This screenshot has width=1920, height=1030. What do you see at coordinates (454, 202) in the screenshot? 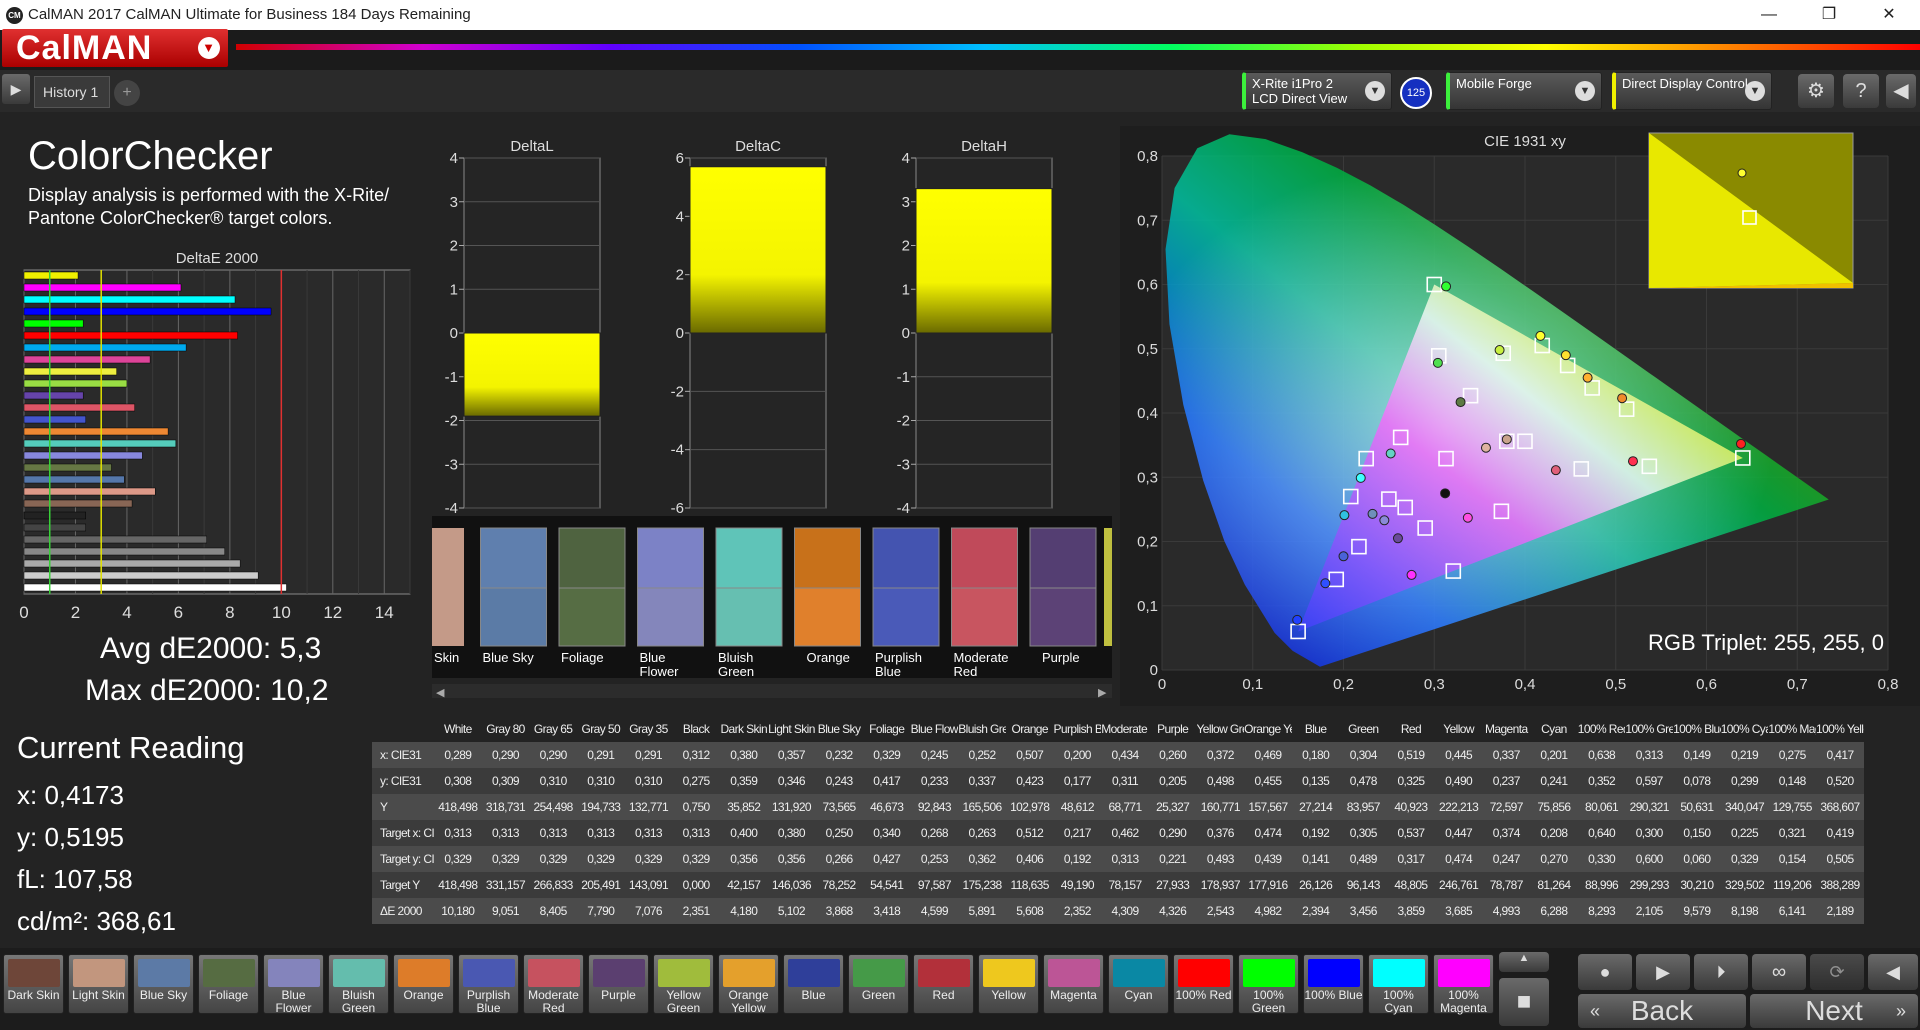
I see `y-tick-label: 3` at bounding box center [454, 202].